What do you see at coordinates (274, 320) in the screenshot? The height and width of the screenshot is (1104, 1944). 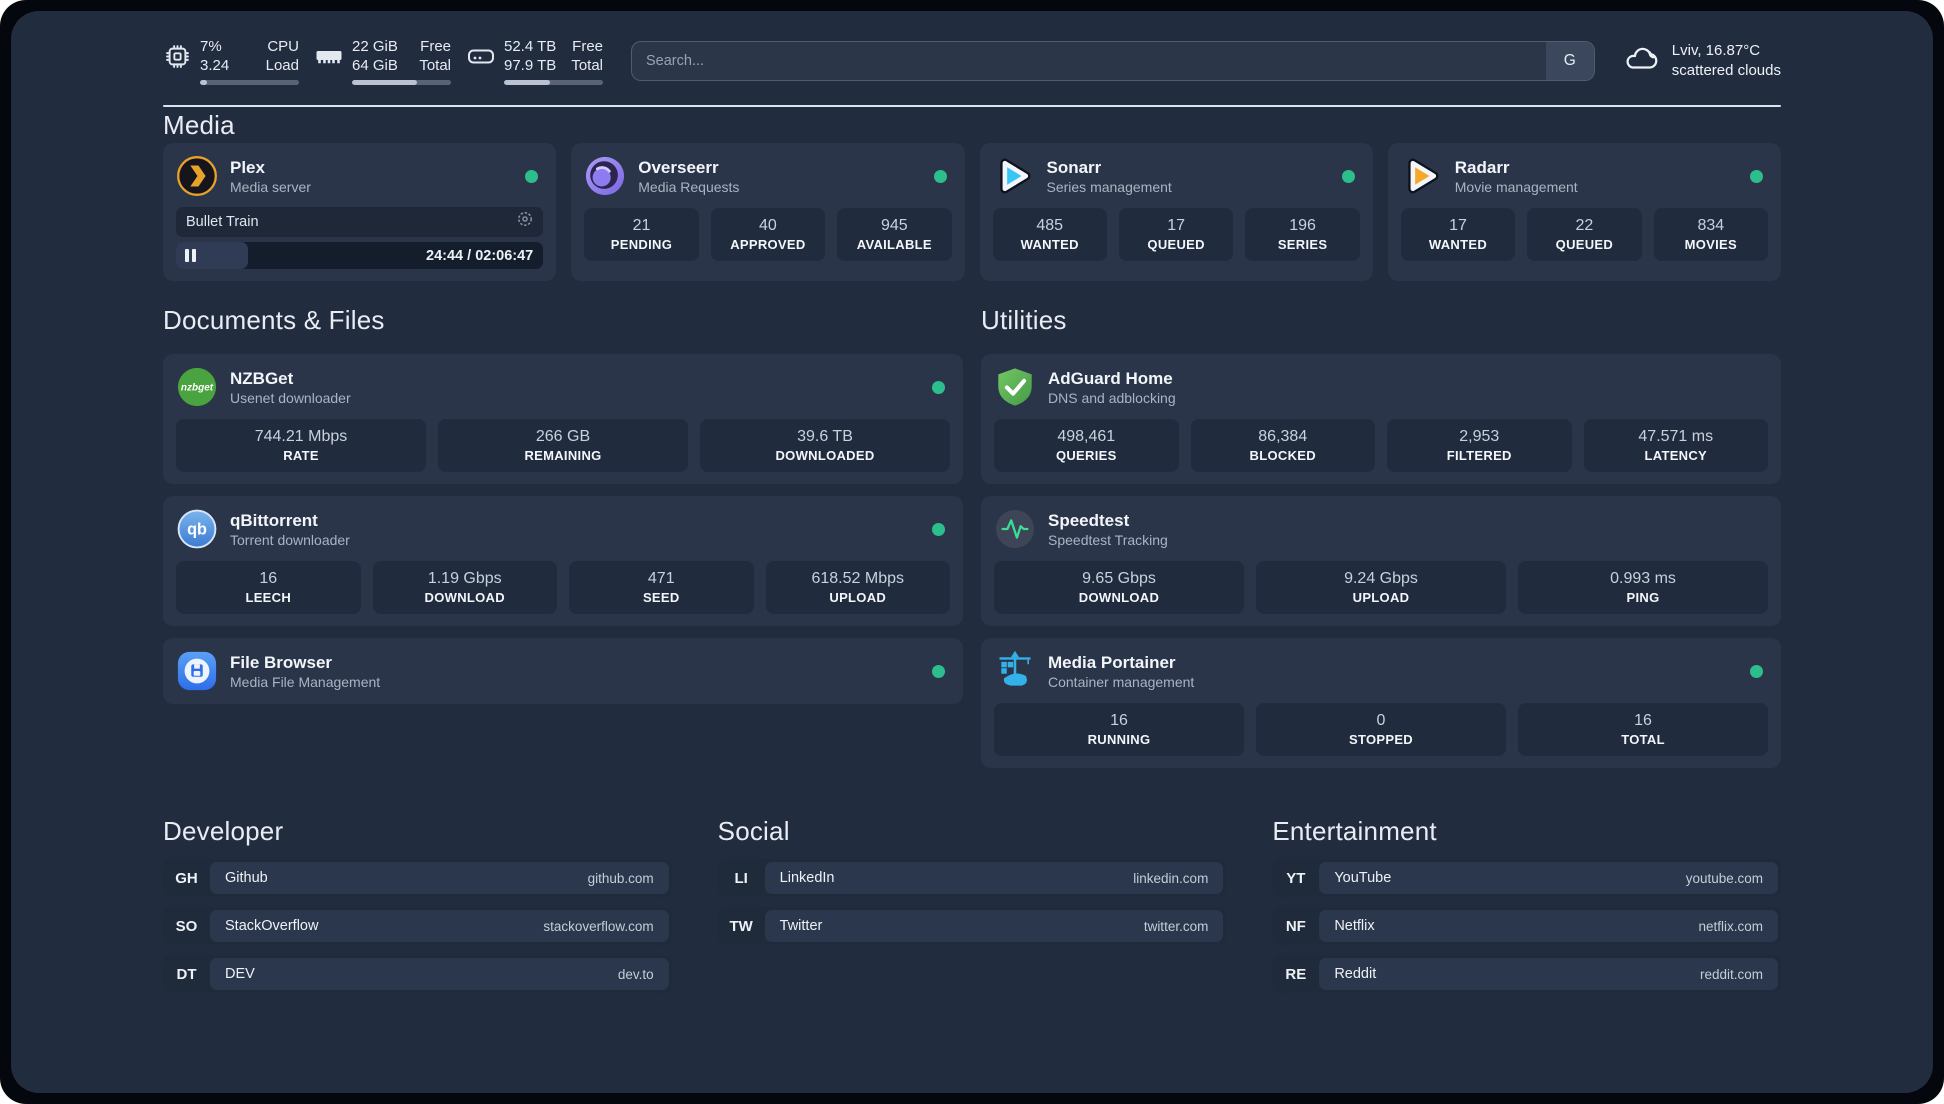 I see `section-title-documents: Documents & Files` at bounding box center [274, 320].